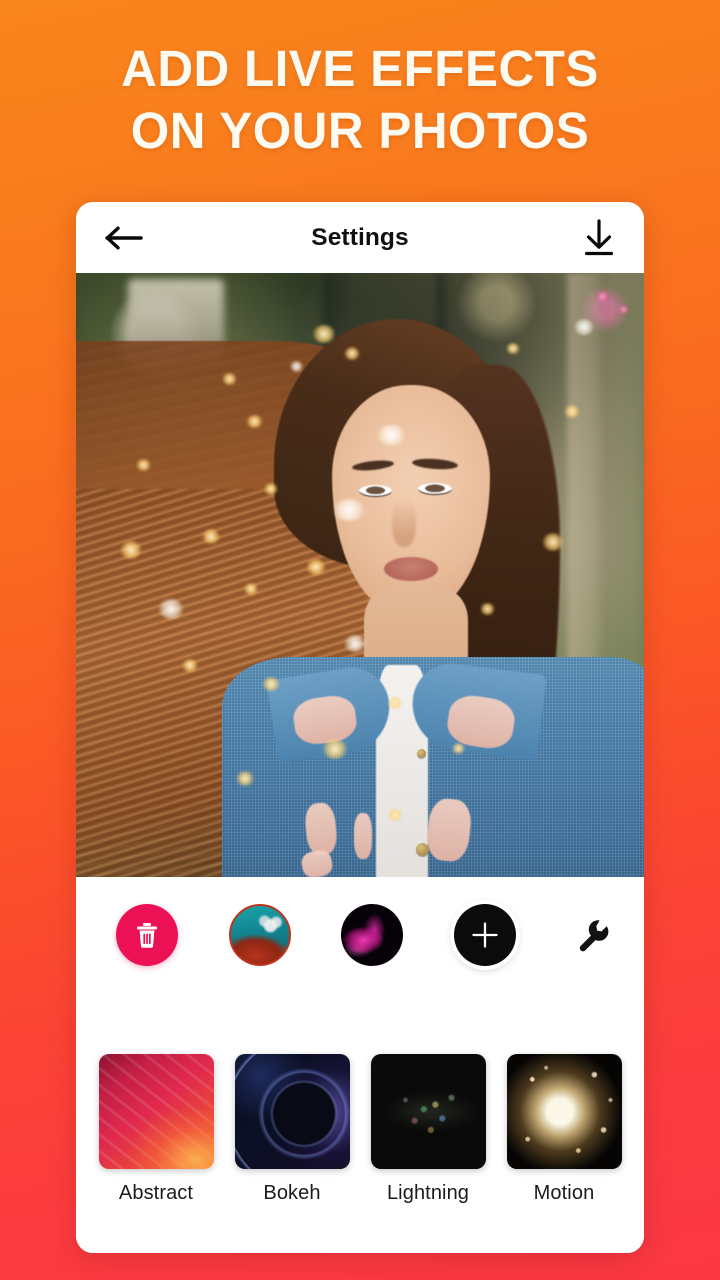 Image resolution: width=720 pixels, height=1280 pixels. I want to click on effect-settings-button, so click(594, 935).